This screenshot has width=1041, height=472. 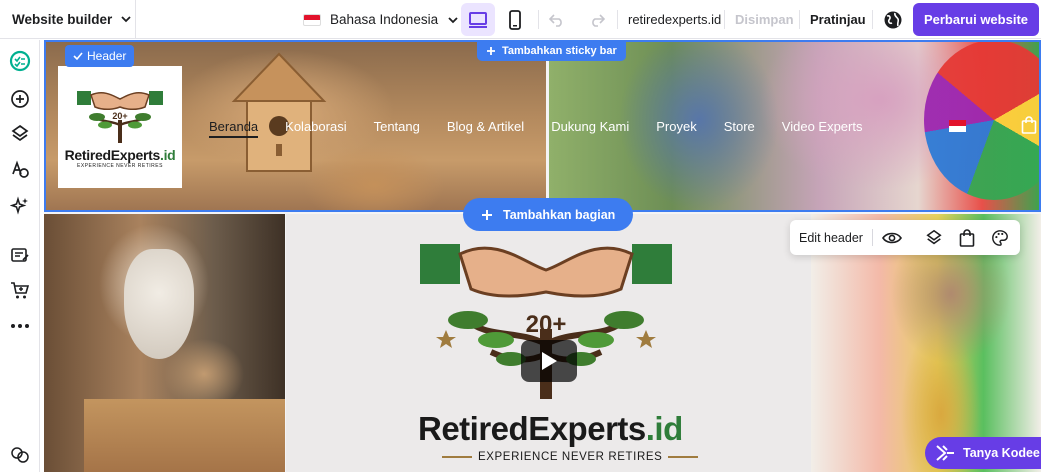 I want to click on more-button, so click(x=20, y=326).